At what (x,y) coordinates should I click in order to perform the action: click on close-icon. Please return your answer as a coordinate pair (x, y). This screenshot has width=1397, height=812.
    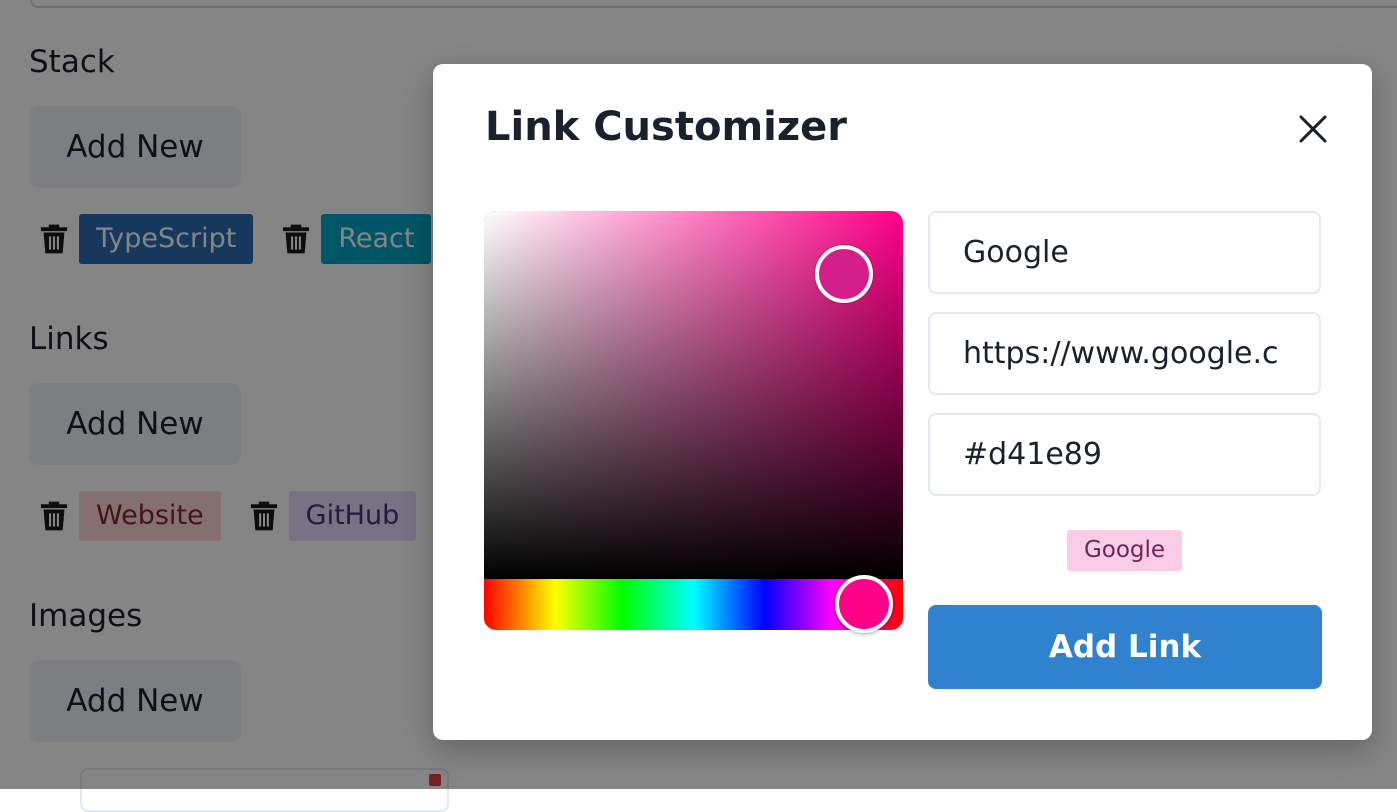
    Looking at the image, I should click on (1313, 129).